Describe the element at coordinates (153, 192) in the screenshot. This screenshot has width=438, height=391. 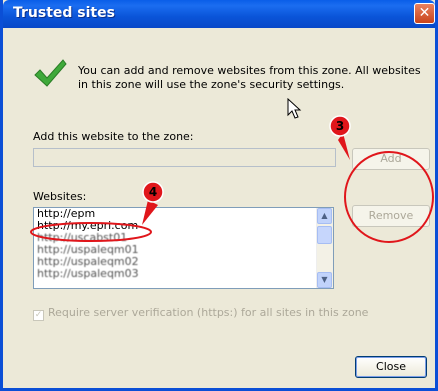
I see `callout-4-number: 4` at that location.